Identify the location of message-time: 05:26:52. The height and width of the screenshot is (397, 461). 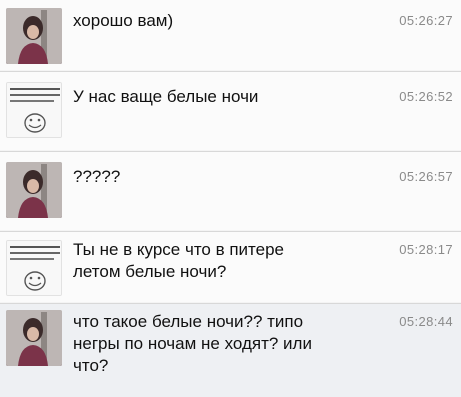
(426, 96).